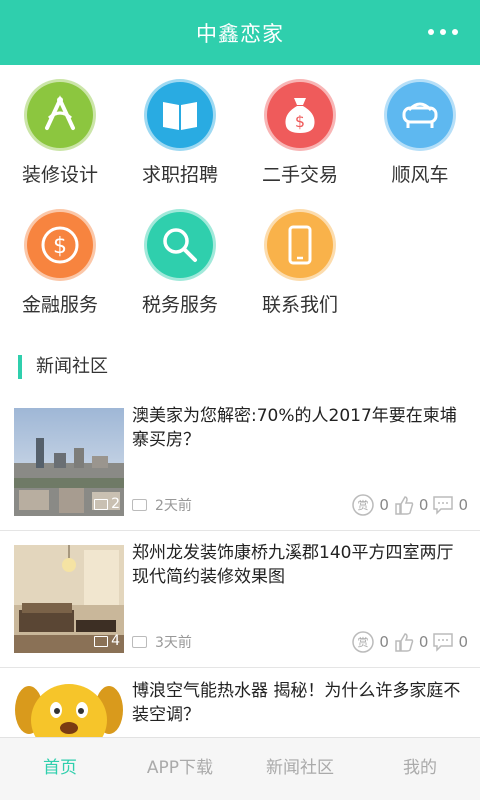 Image resolution: width=480 pixels, height=800 pixels. I want to click on service-label: 顺风车, so click(420, 175).